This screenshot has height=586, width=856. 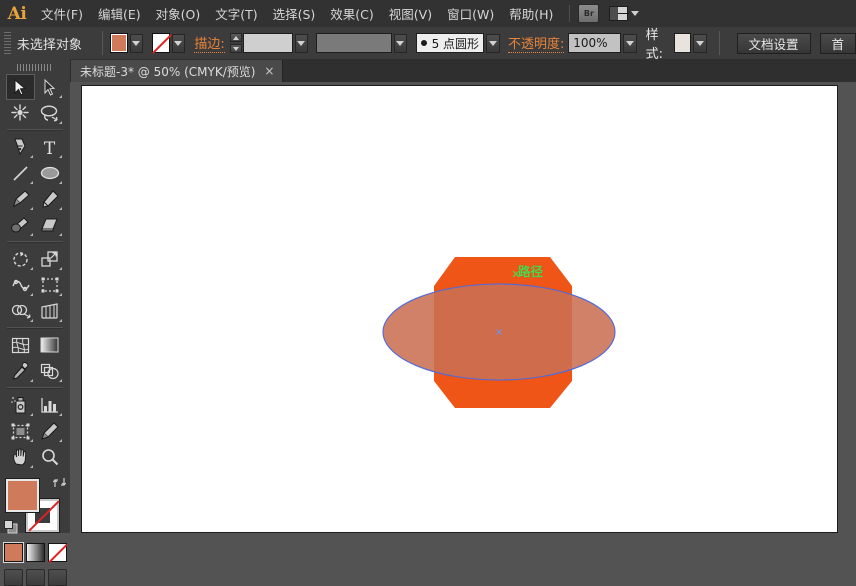 I want to click on preferences-button: 首, so click(x=837, y=43).